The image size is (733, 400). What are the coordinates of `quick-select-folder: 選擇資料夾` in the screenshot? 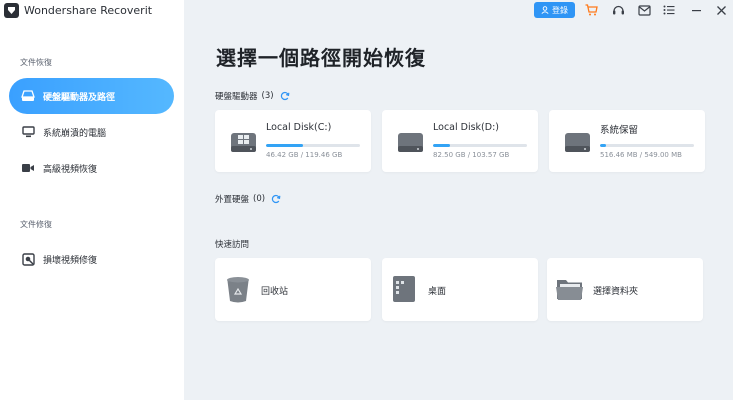 It's located at (625, 289).